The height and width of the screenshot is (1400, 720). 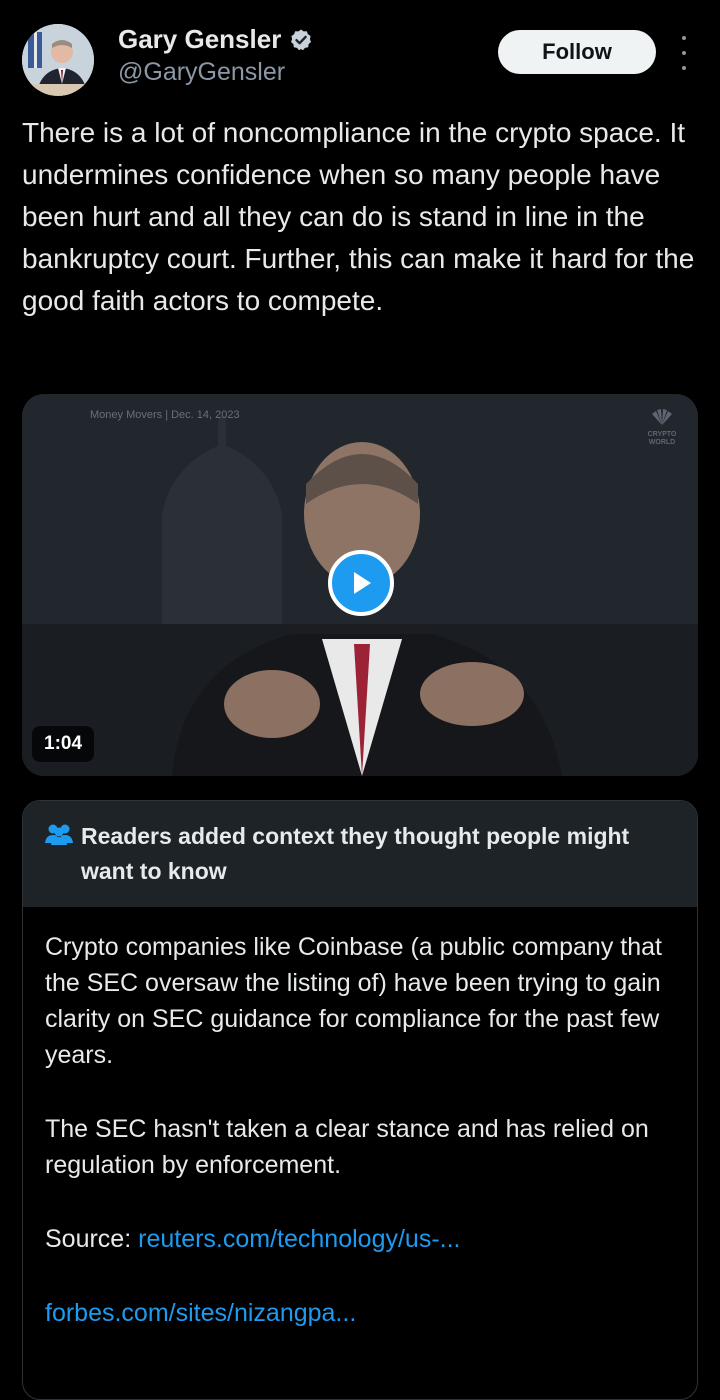 What do you see at coordinates (59, 834) in the screenshot?
I see `people-icon` at bounding box center [59, 834].